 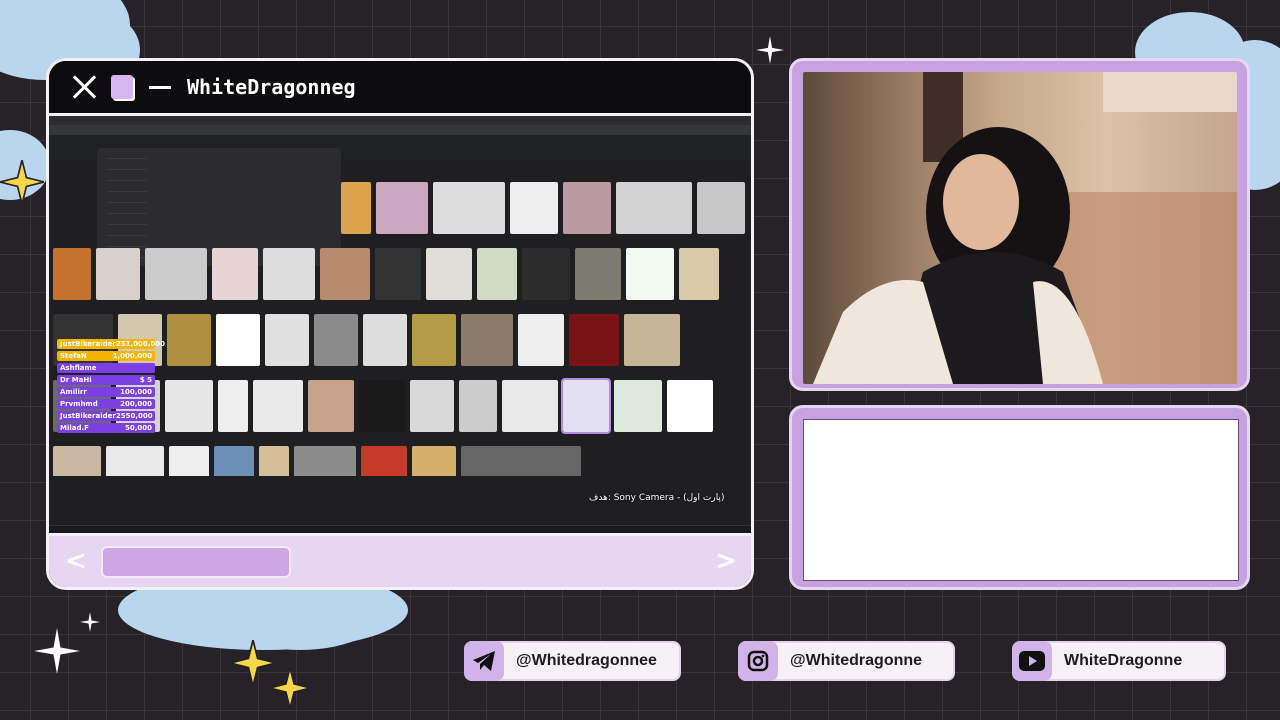 What do you see at coordinates (136, 392) in the screenshot?
I see `donation-alert-amount: 100,000` at bounding box center [136, 392].